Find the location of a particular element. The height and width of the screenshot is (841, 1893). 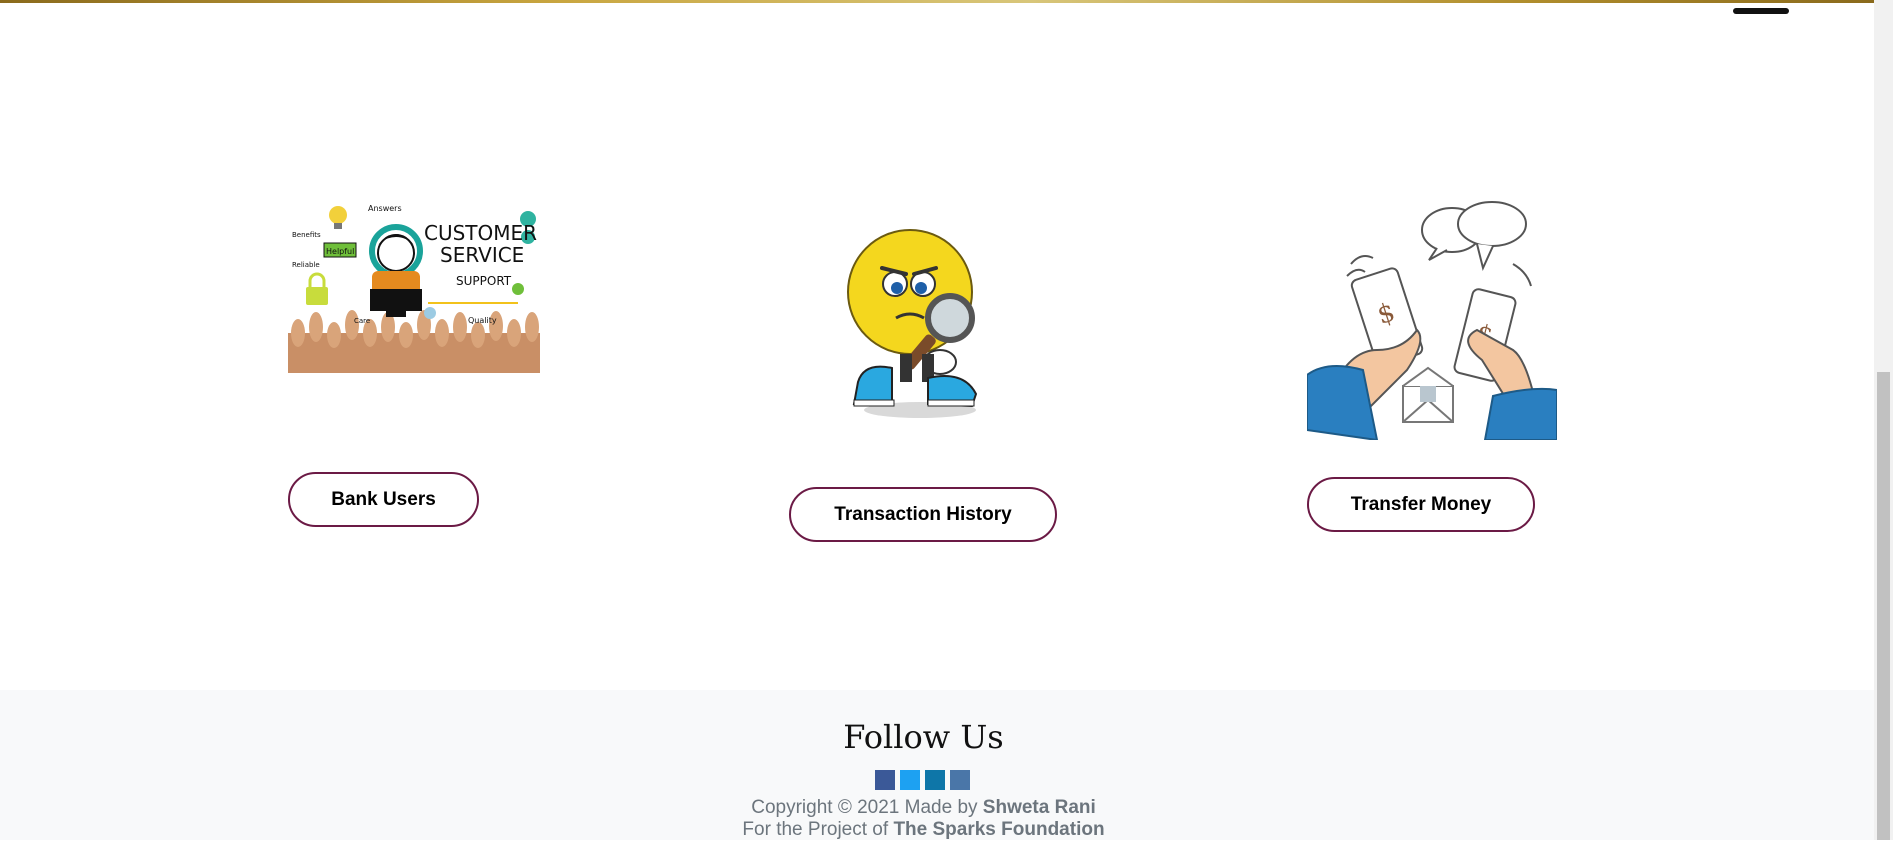

magnifier-emoji-image is located at coordinates (912, 323).